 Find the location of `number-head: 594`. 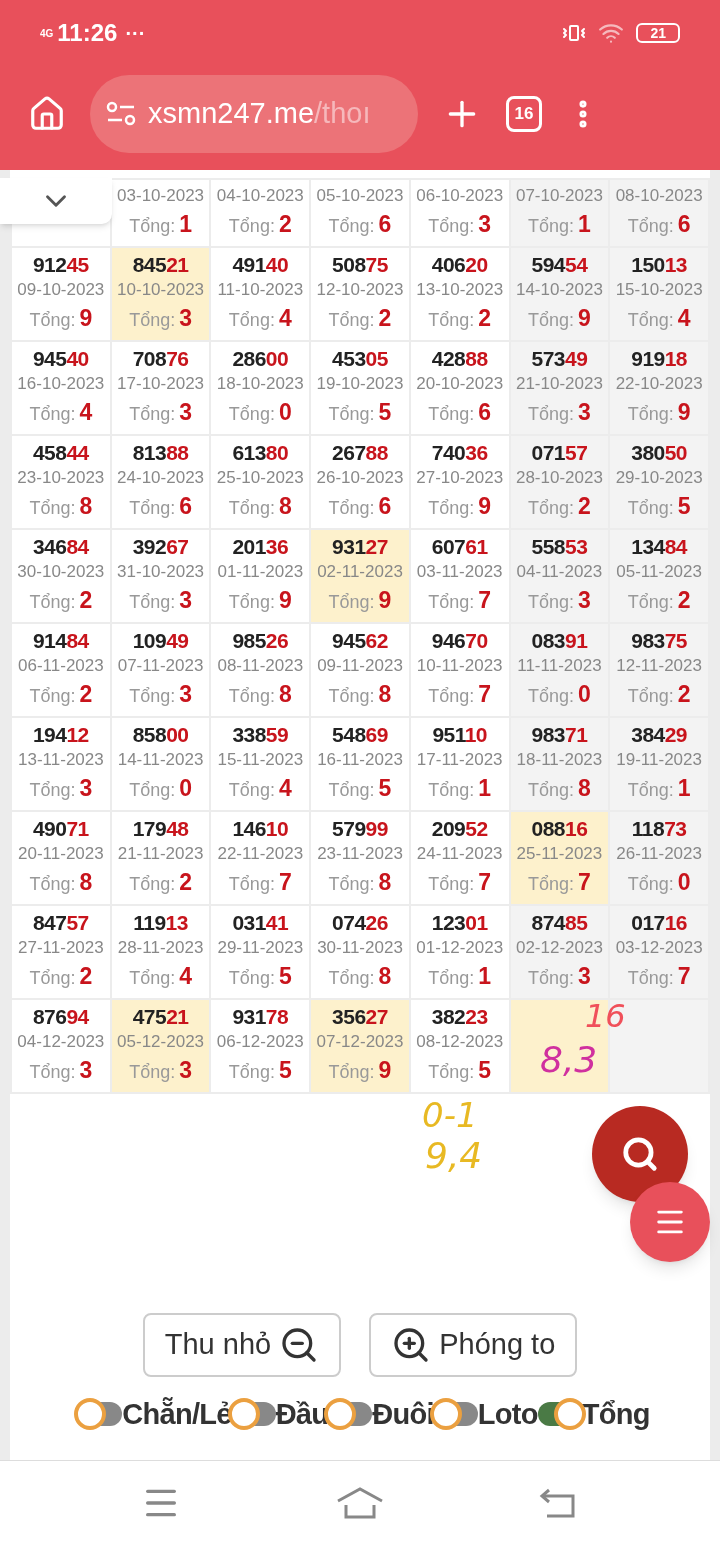

number-head: 594 is located at coordinates (548, 264).